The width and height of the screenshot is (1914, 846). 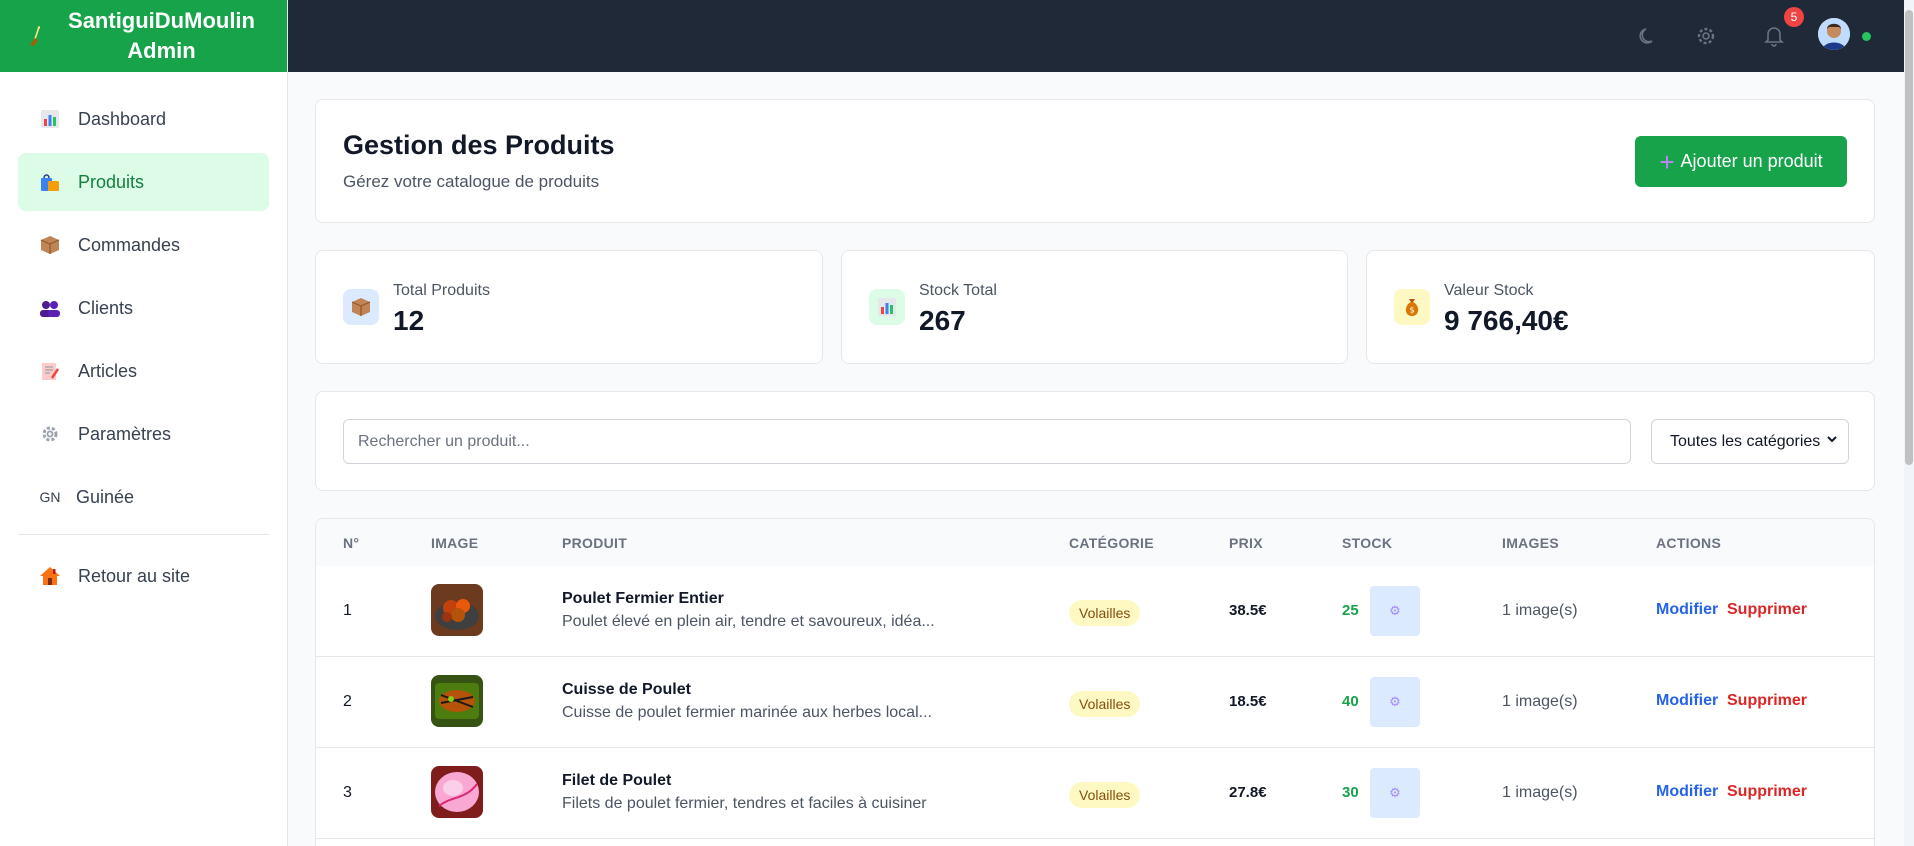 What do you see at coordinates (347, 701) in the screenshot?
I see `row-number: 2` at bounding box center [347, 701].